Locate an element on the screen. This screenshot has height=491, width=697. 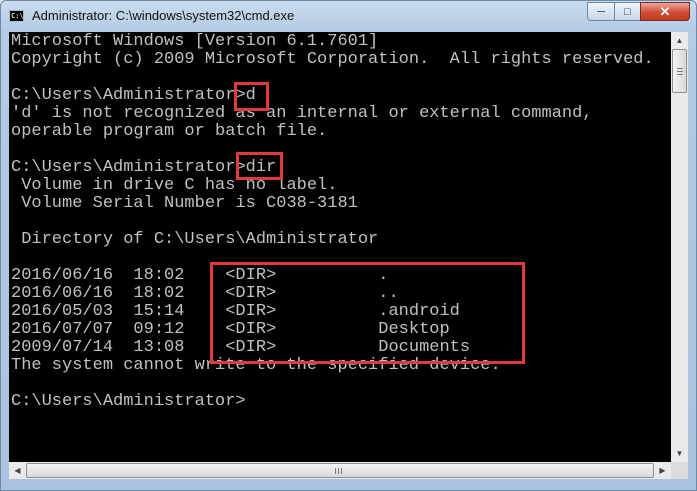
console-line: Volume Serial Number is C038-3181 is located at coordinates (184, 203).